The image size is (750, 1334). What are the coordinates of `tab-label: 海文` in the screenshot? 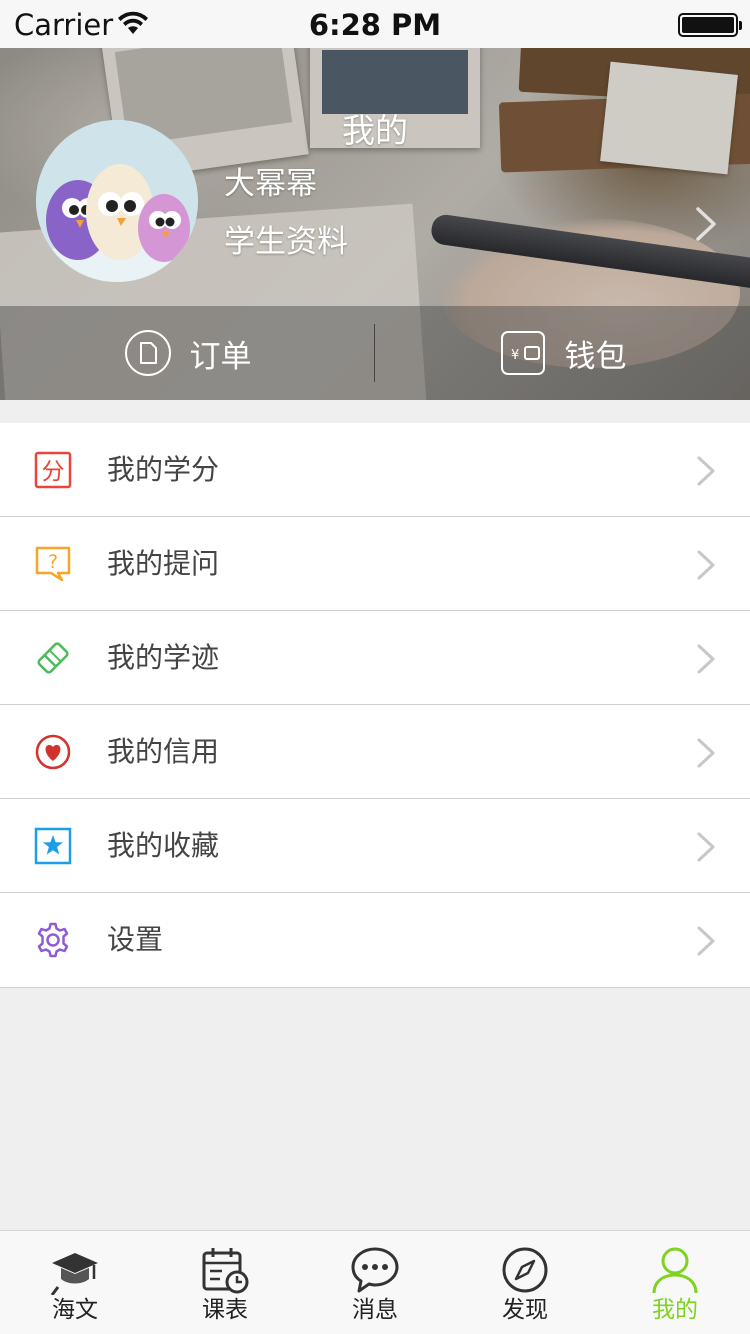 It's located at (75, 1310).